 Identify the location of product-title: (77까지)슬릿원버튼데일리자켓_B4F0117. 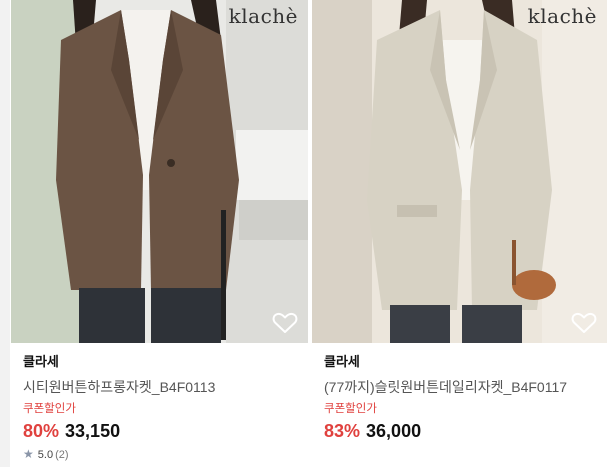
(465, 387).